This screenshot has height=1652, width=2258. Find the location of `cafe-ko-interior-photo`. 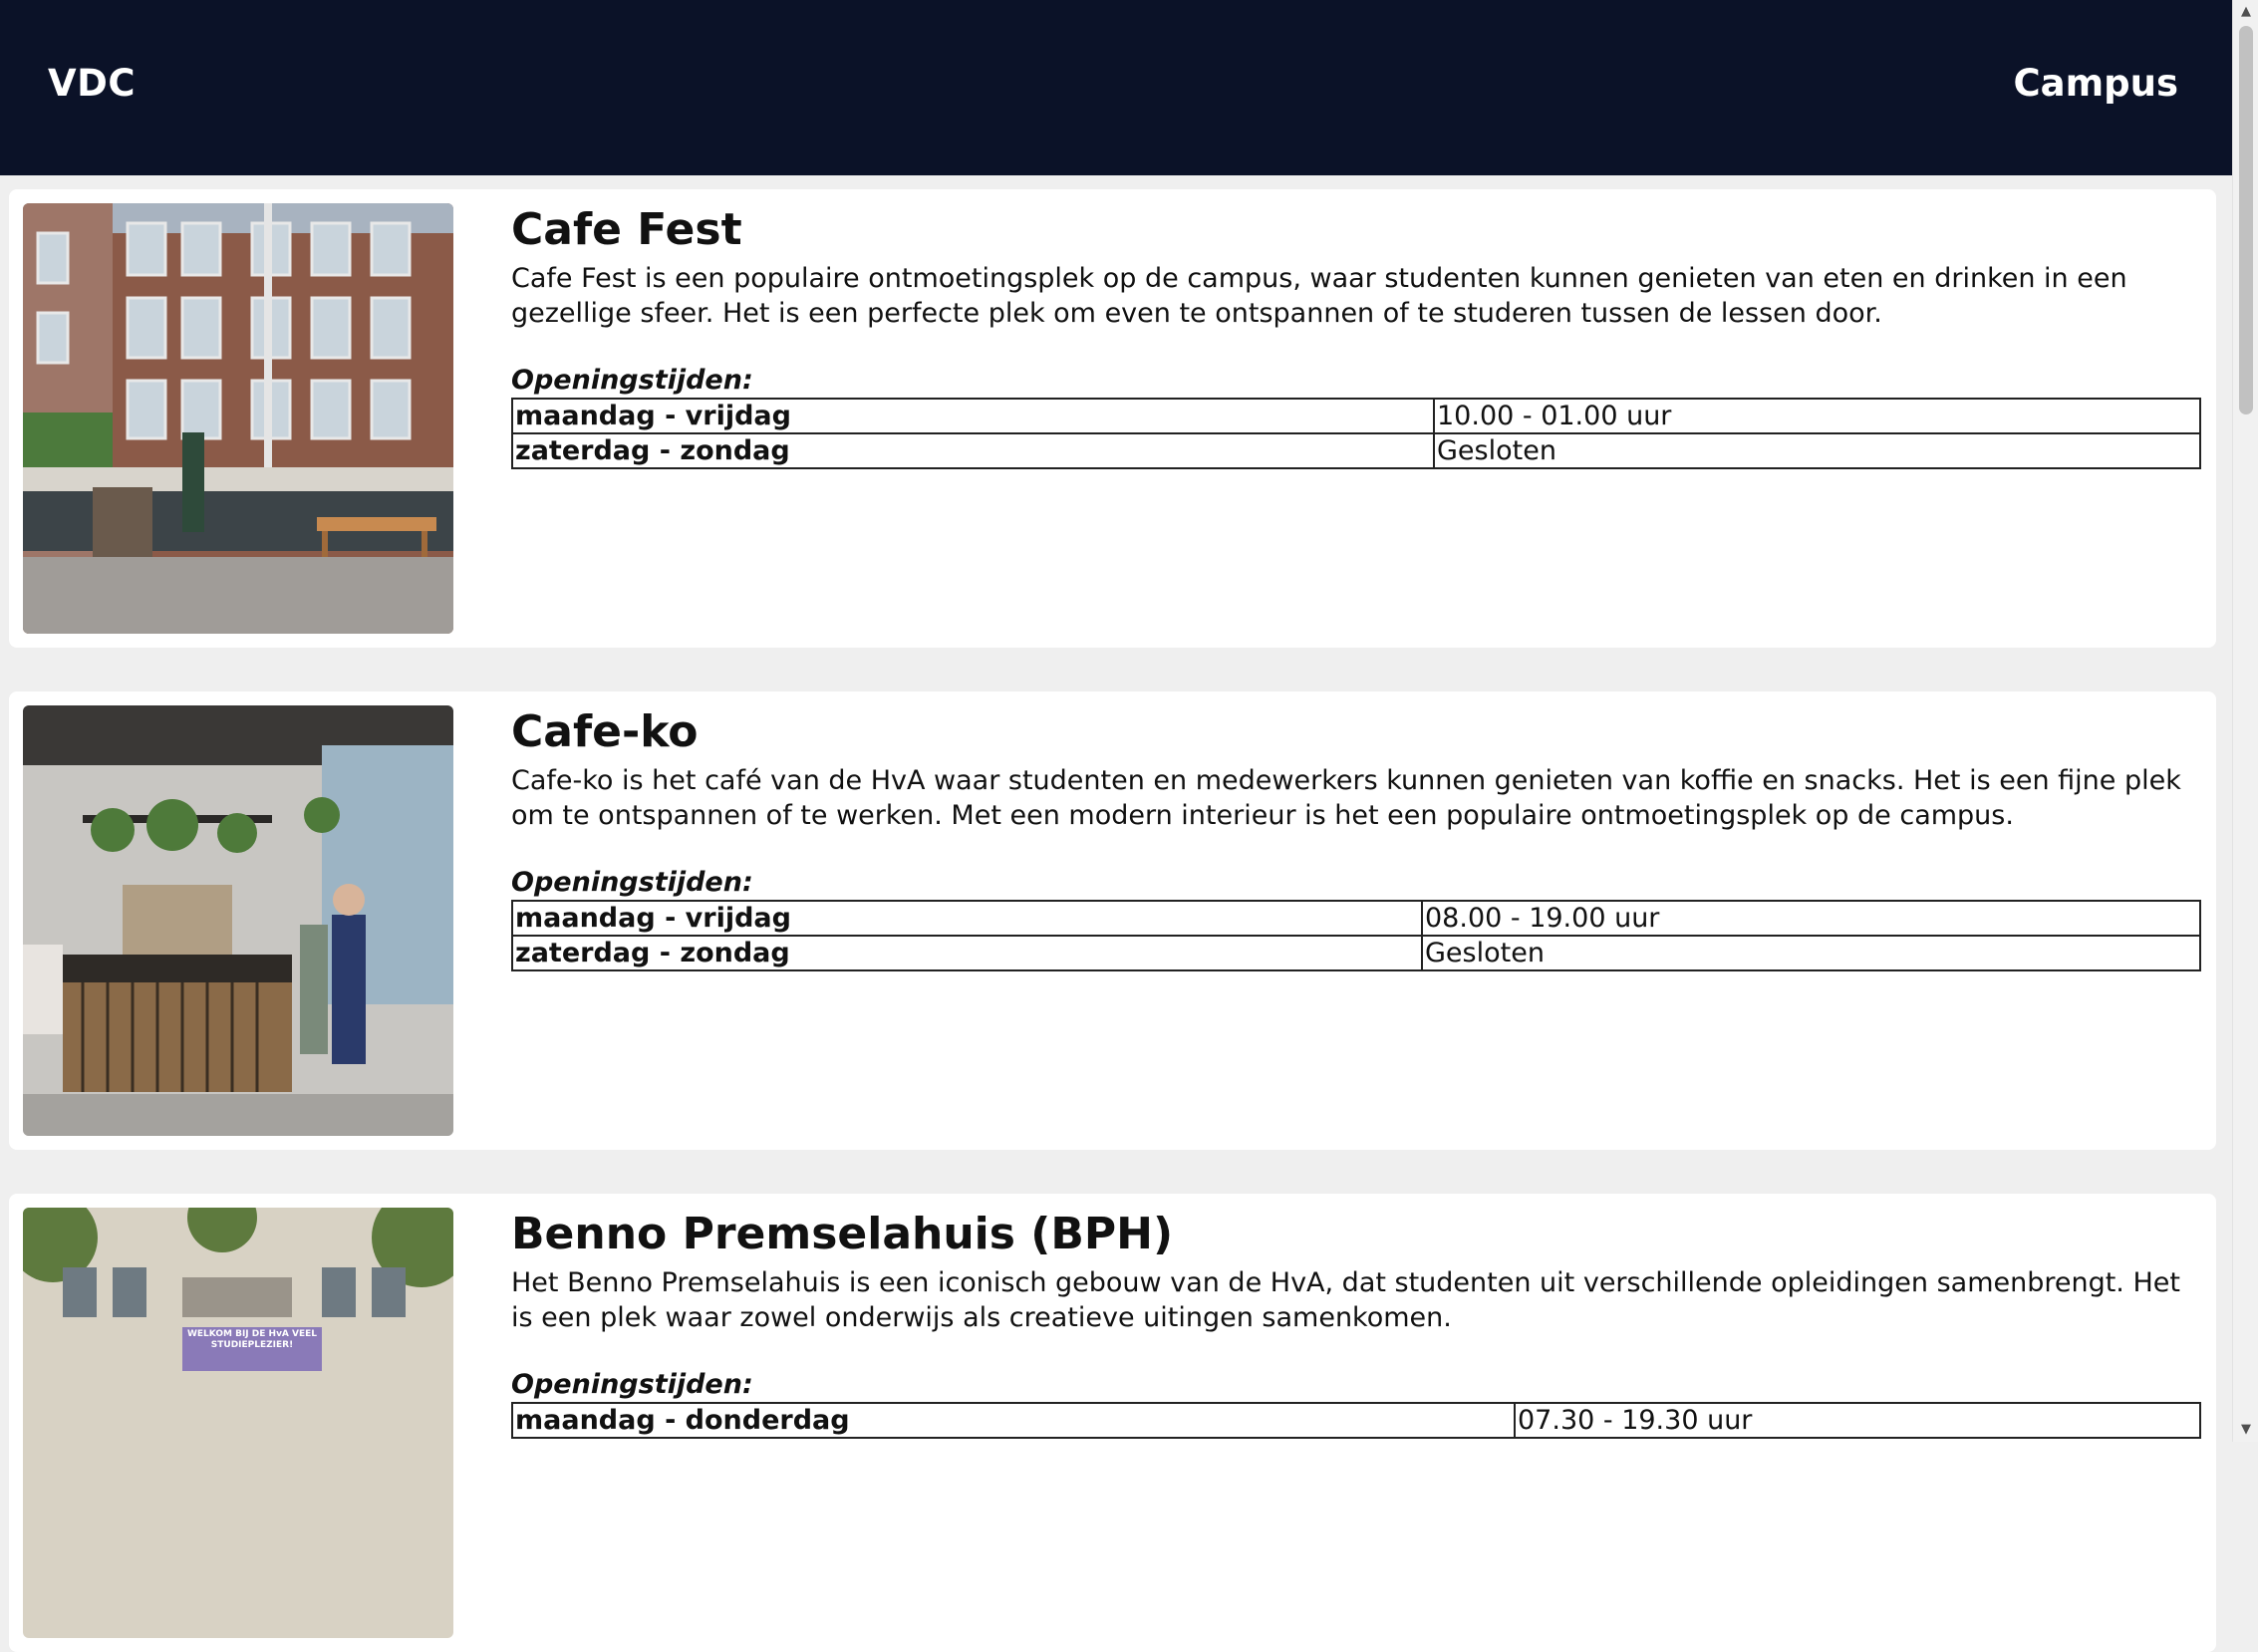

cafe-ko-interior-photo is located at coordinates (238, 920).